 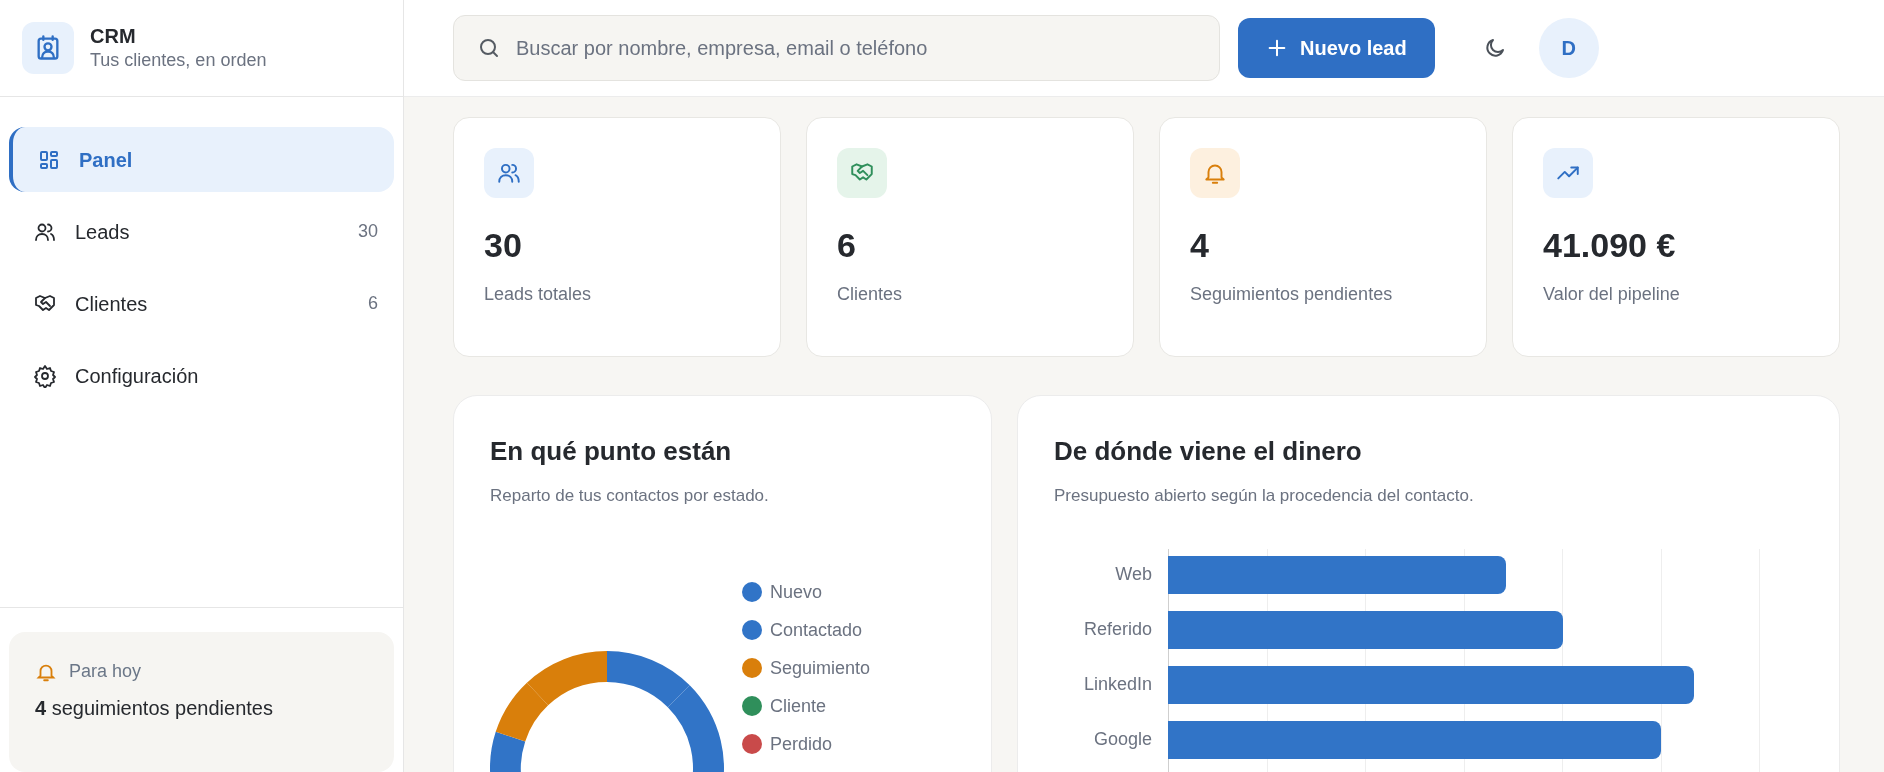 I want to click on trend-up-icon, so click(x=1568, y=173).